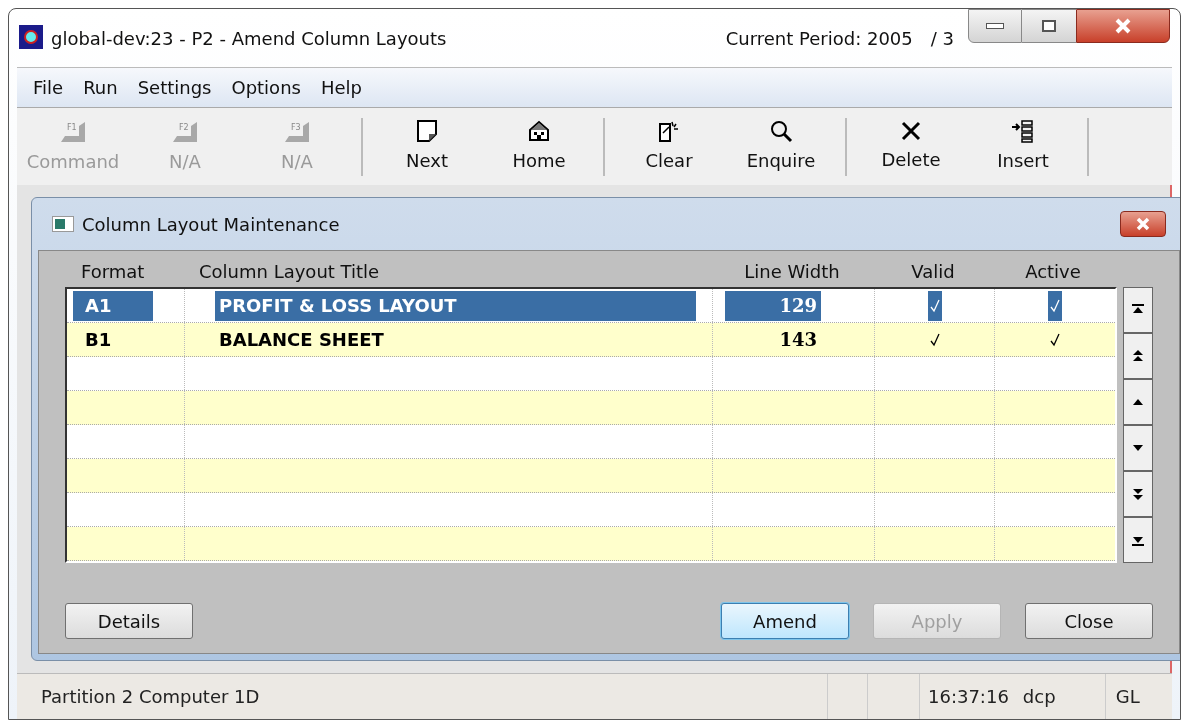 The image size is (1189, 728). Describe the element at coordinates (819, 39) in the screenshot. I see `current-period: Current Period: 2005` at that location.